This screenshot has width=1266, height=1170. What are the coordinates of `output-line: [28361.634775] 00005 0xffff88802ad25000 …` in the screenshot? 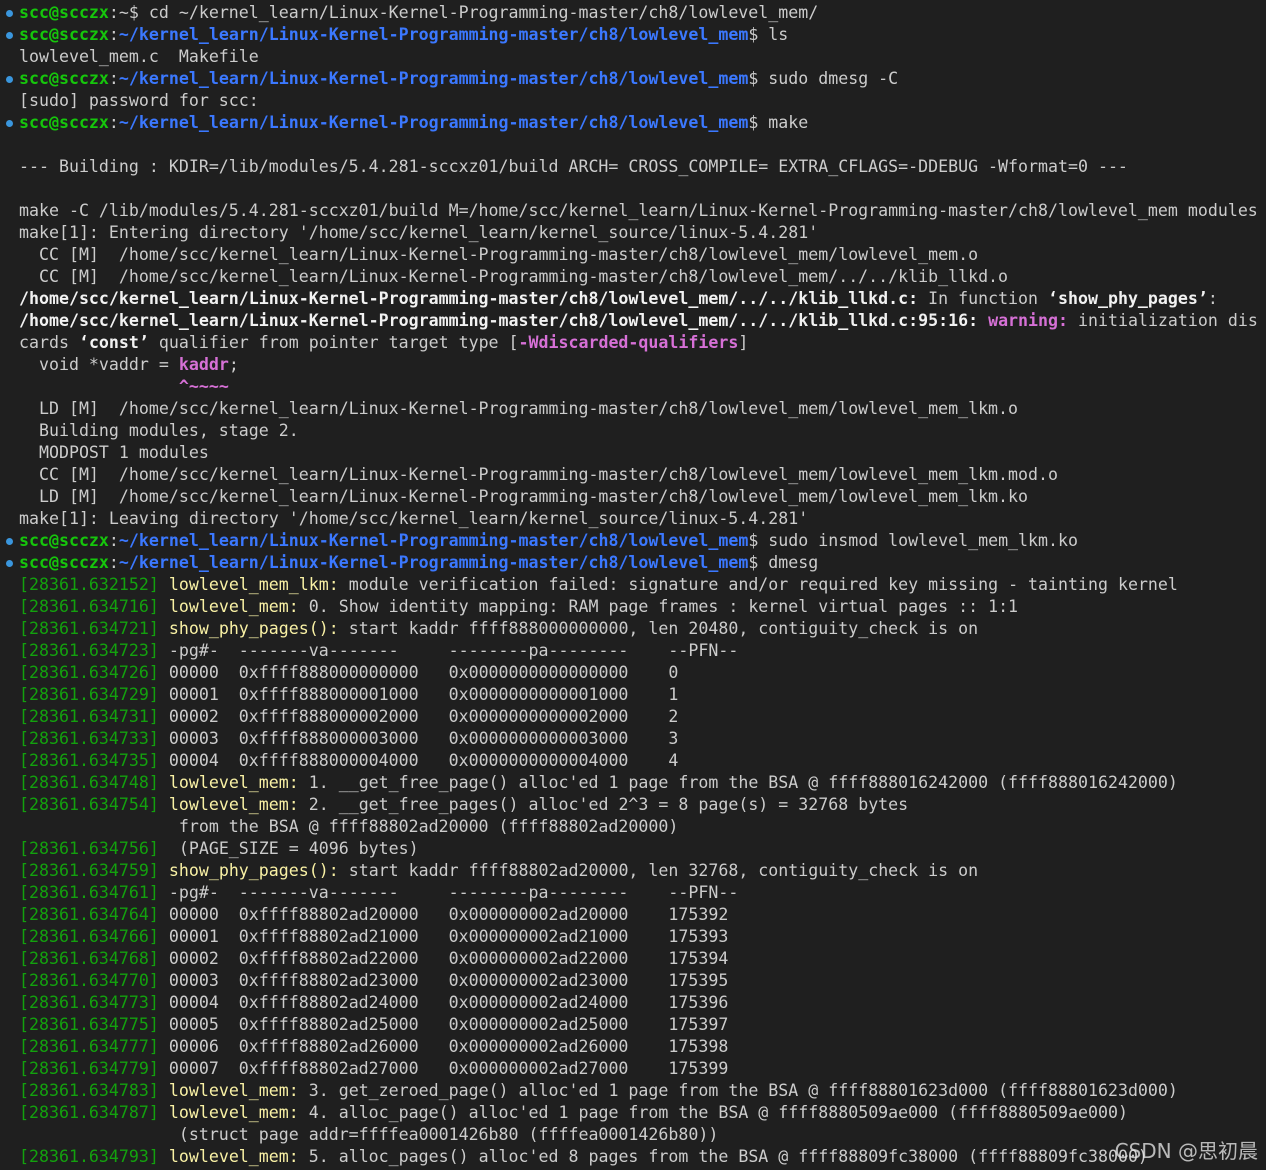 It's located at (373, 1025).